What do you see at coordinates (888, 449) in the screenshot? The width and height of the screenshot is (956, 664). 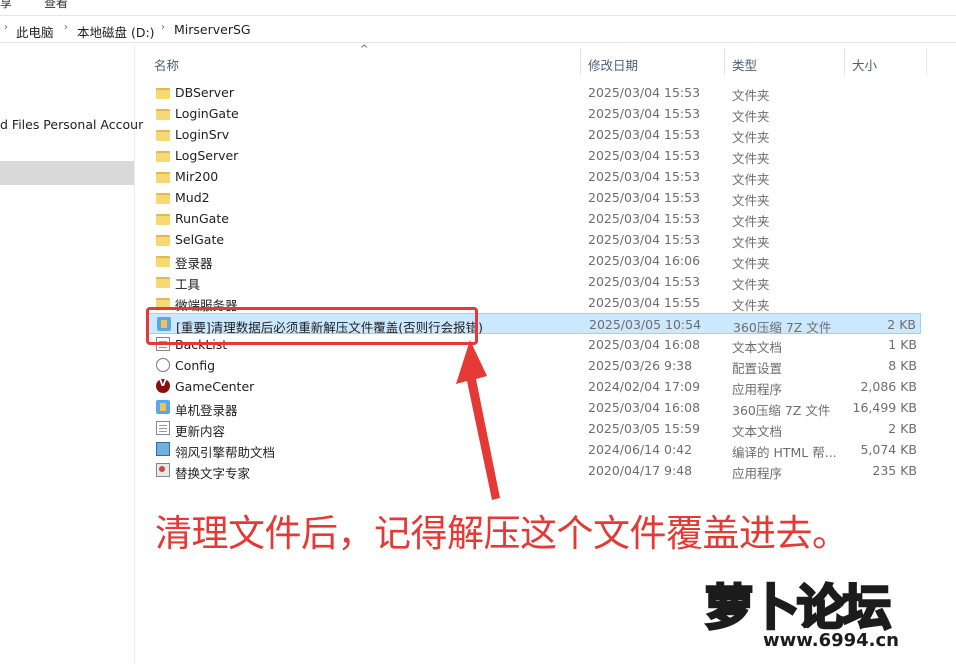 I see `file-size: 5,074 KB` at bounding box center [888, 449].